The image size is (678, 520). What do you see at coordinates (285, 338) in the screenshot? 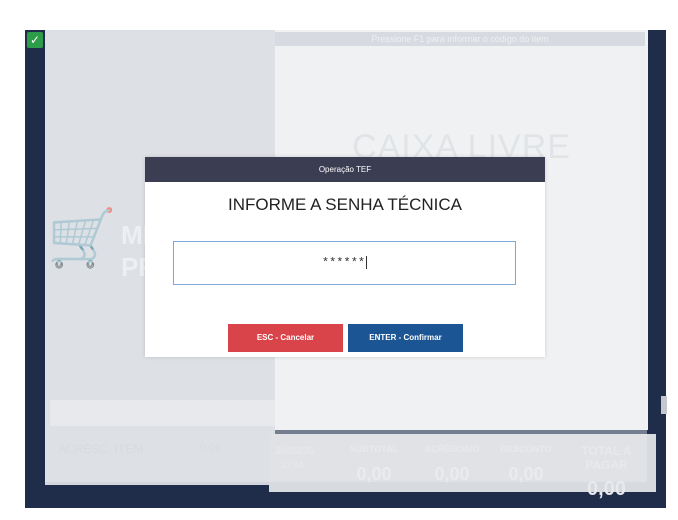
I see `cancel-button: ESC - Cancelar` at bounding box center [285, 338].